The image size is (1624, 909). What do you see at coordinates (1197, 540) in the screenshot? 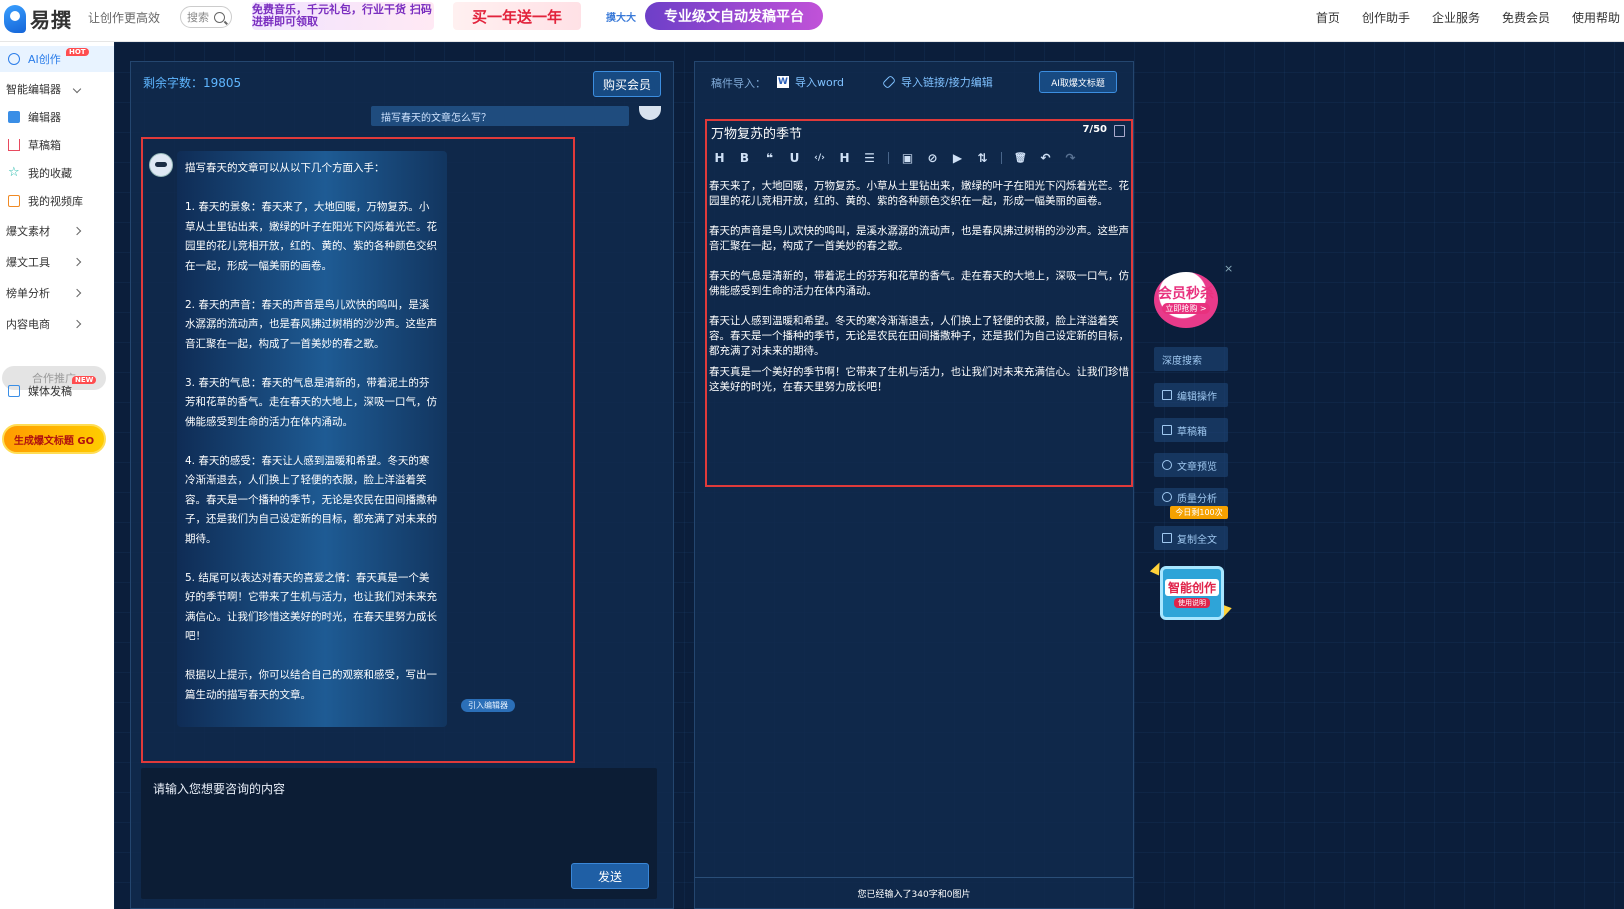
I see `copy-all-label: 复制全文` at bounding box center [1197, 540].